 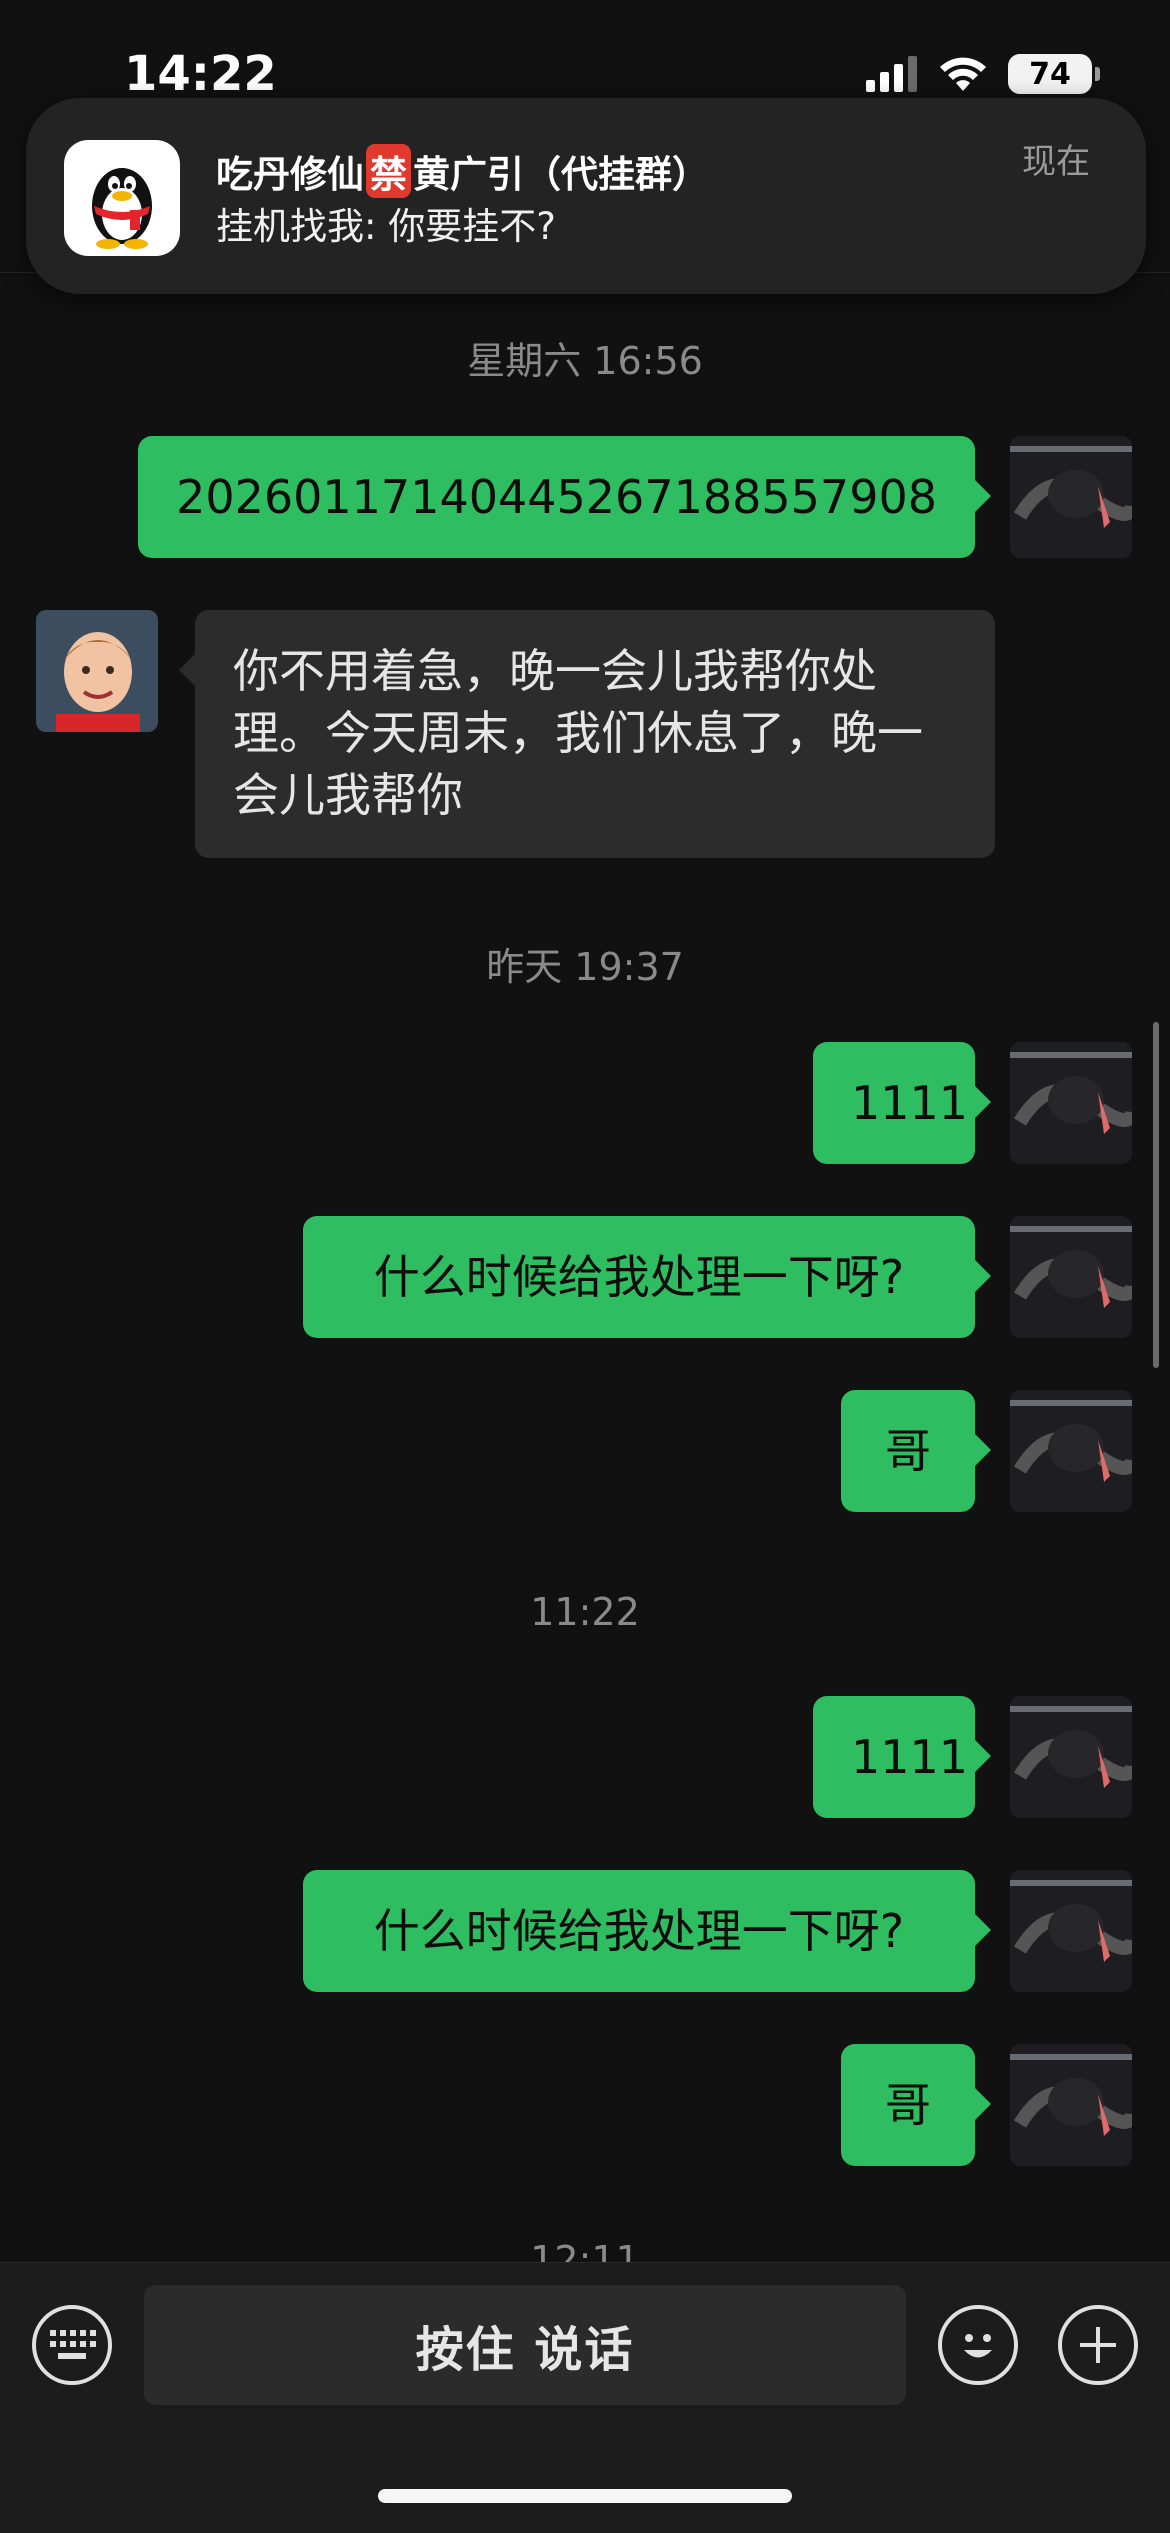 What do you see at coordinates (97, 671) in the screenshot?
I see `contact-avatar` at bounding box center [97, 671].